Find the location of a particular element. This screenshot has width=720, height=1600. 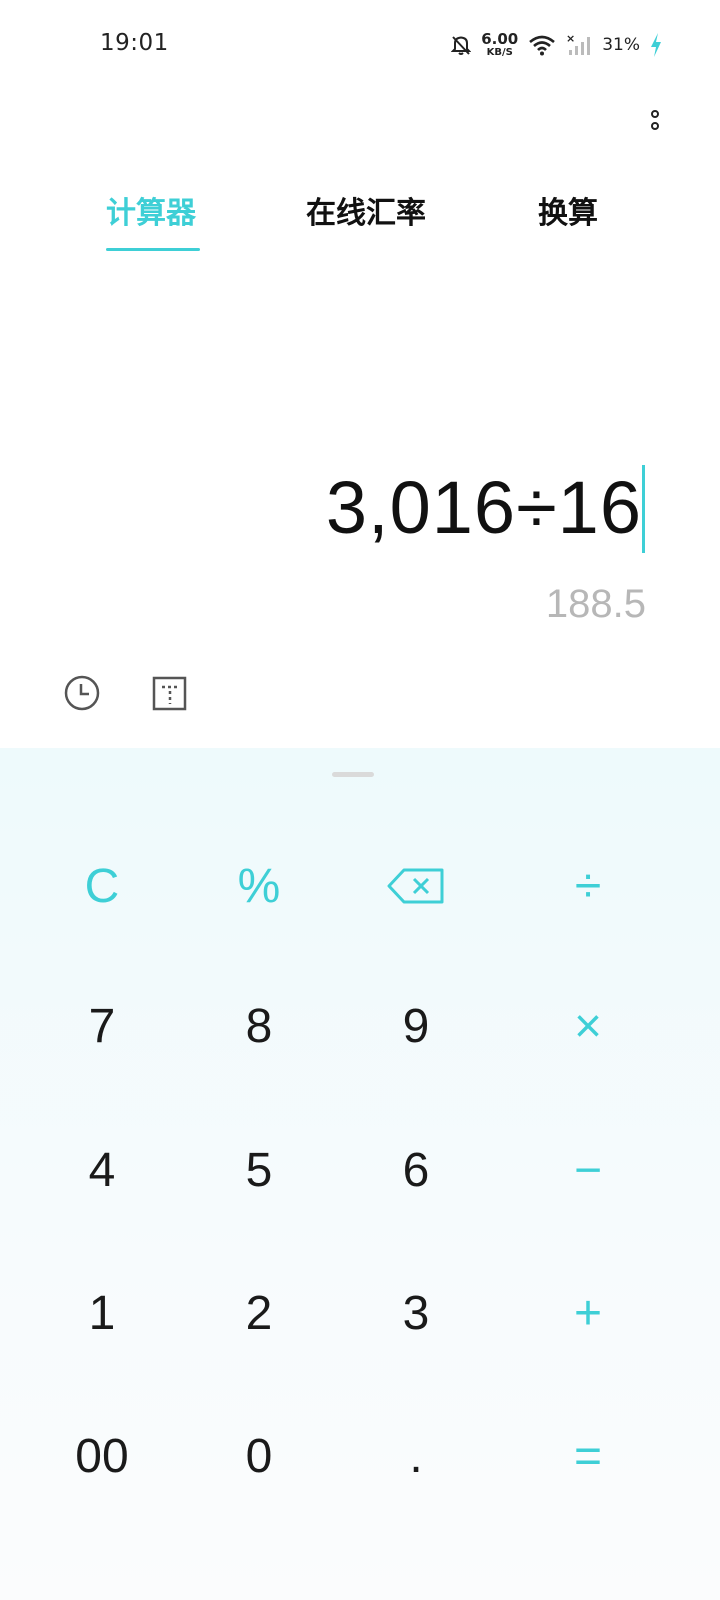

scientific-mode-button is located at coordinates (170, 693).